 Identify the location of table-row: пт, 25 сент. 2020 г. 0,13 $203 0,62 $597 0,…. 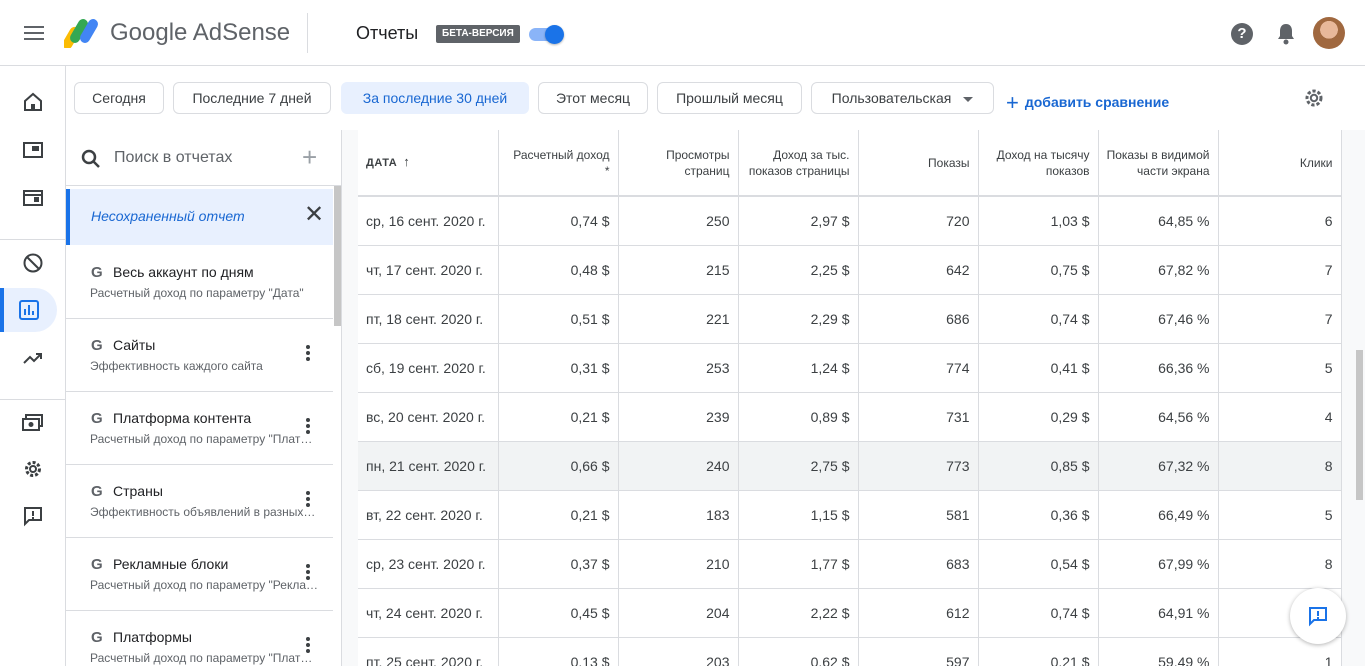
(850, 651).